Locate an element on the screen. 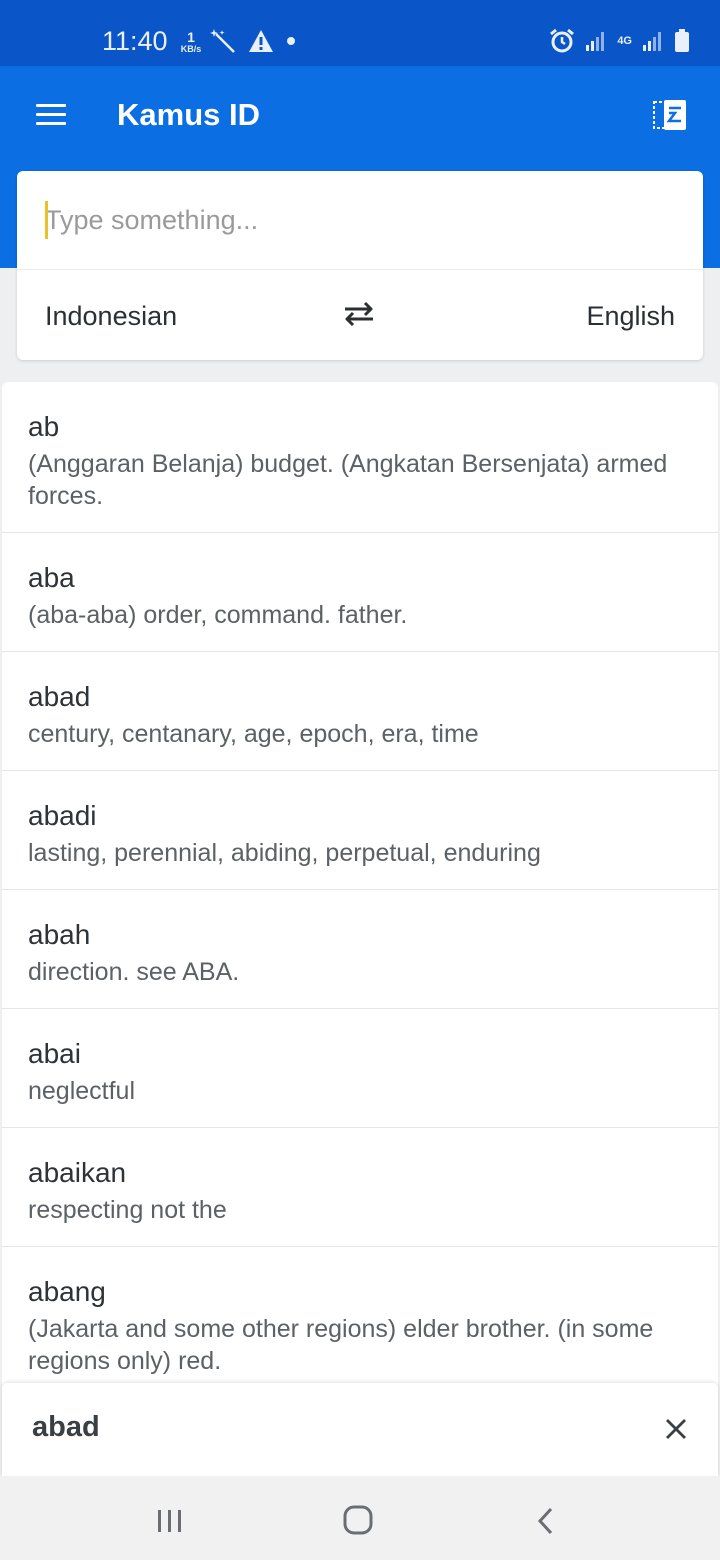 The image size is (720, 1560). status-bar: 11:40 1 KB/s 4G is located at coordinates (360, 33).